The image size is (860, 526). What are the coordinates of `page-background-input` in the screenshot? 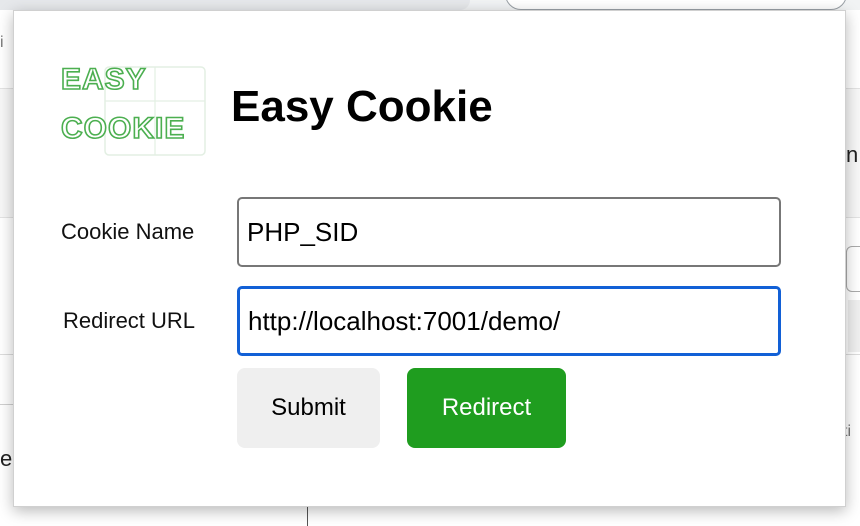 It's located at (853, 269).